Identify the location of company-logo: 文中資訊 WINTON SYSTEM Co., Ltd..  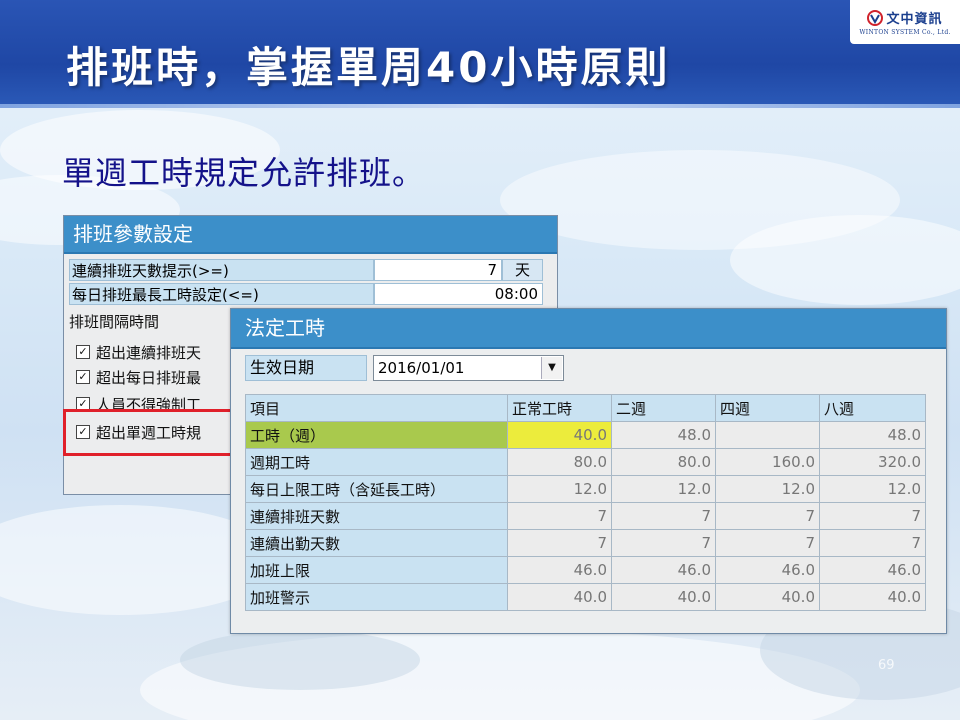
(905, 22).